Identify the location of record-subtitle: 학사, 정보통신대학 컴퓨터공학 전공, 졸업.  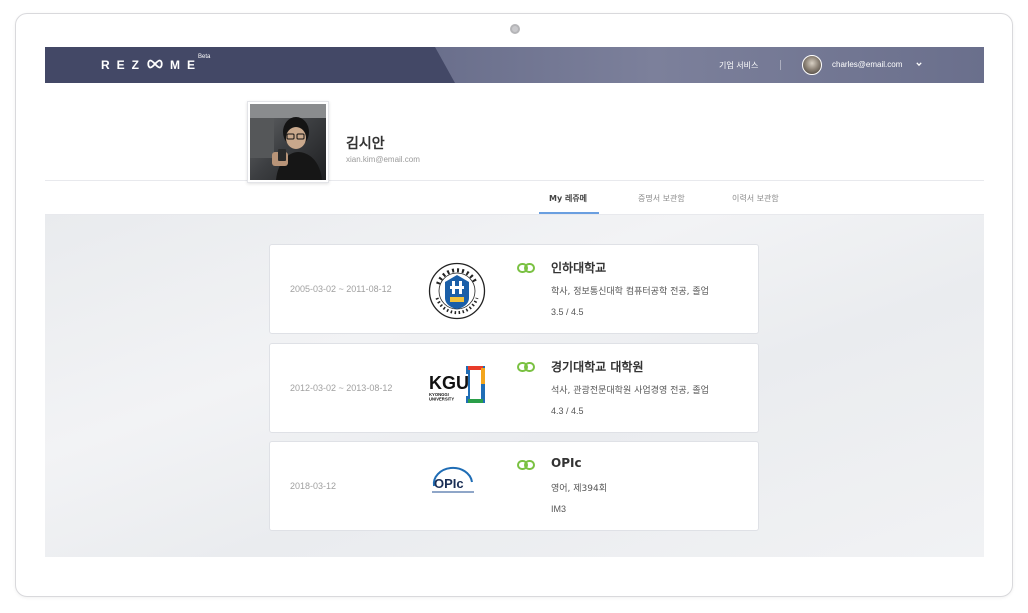
(630, 292).